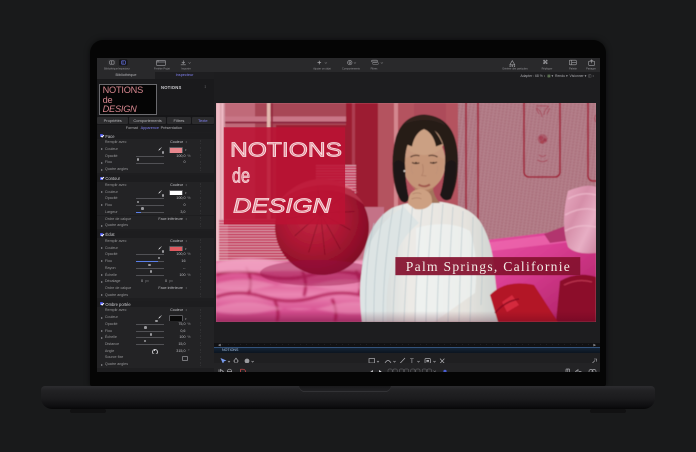 The height and width of the screenshot is (452, 696). Describe the element at coordinates (286, 150) in the screenshot. I see `svg-text: NOTIONS` at that location.